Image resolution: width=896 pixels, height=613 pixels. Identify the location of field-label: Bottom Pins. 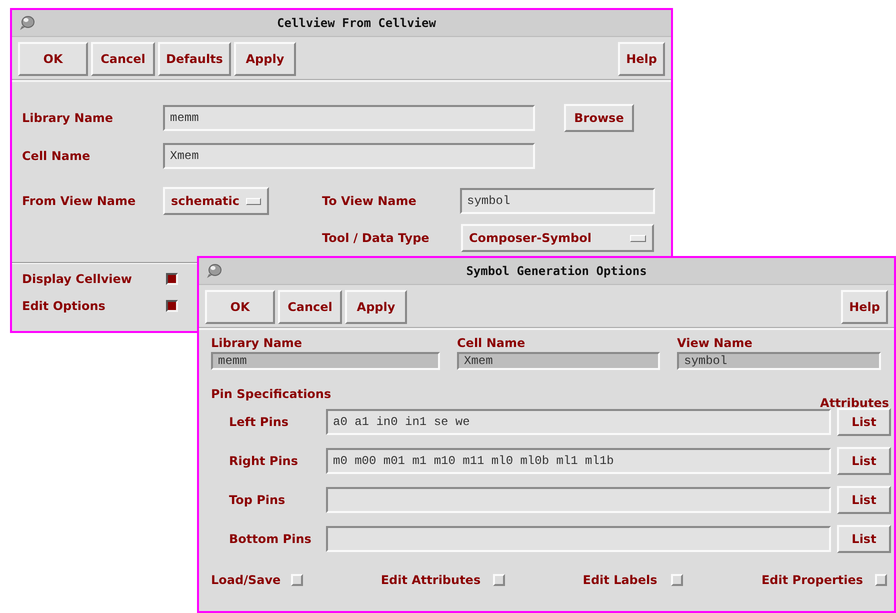
(270, 539).